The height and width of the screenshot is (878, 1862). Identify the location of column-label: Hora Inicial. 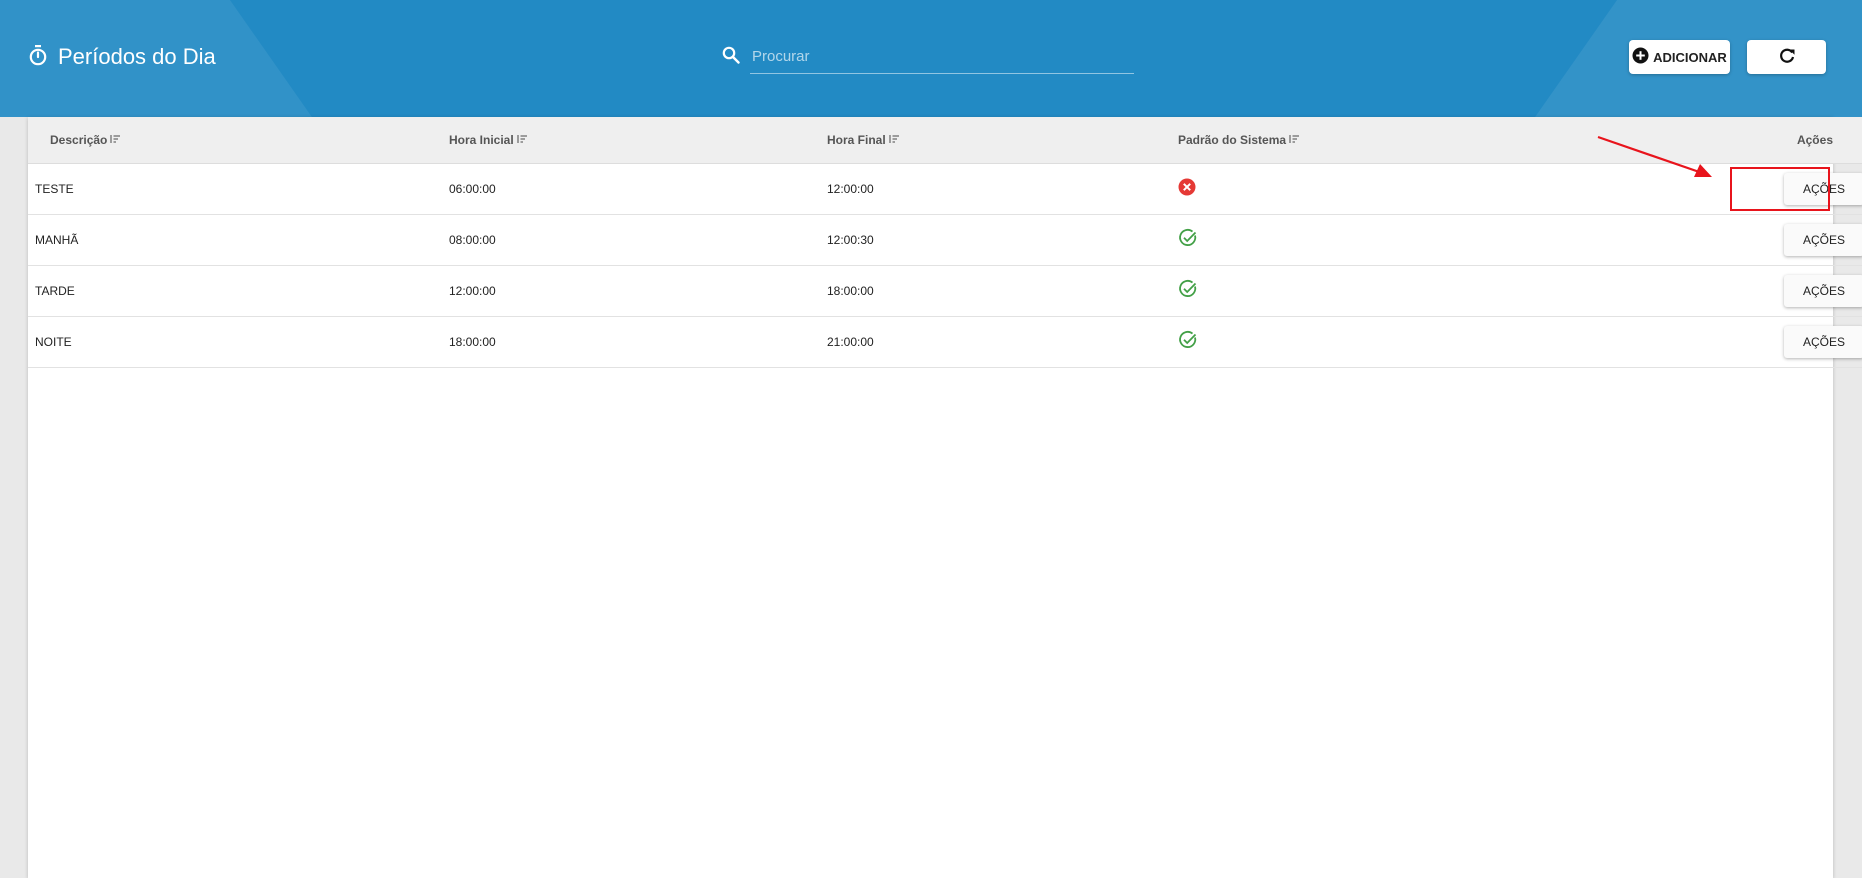
(481, 139).